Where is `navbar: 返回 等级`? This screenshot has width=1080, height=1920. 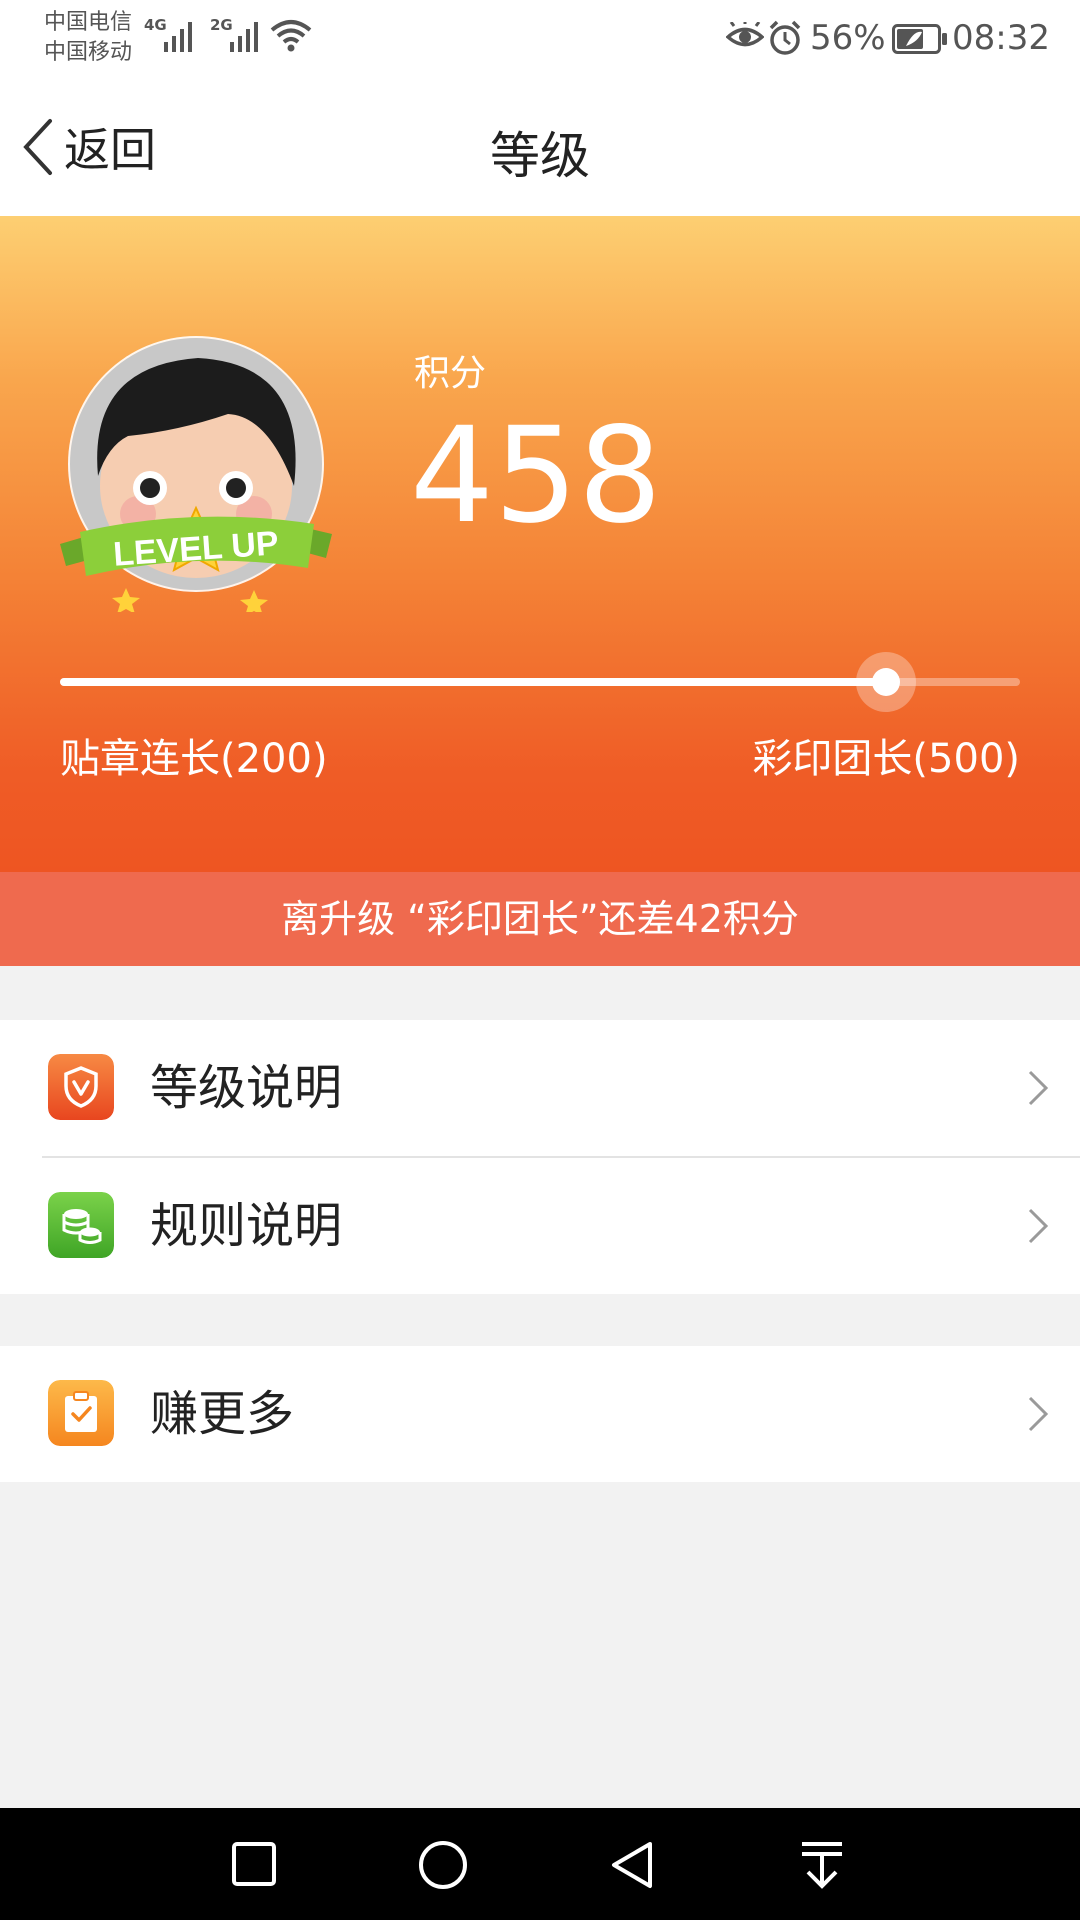
navbar: 返回 等级 is located at coordinates (540, 146).